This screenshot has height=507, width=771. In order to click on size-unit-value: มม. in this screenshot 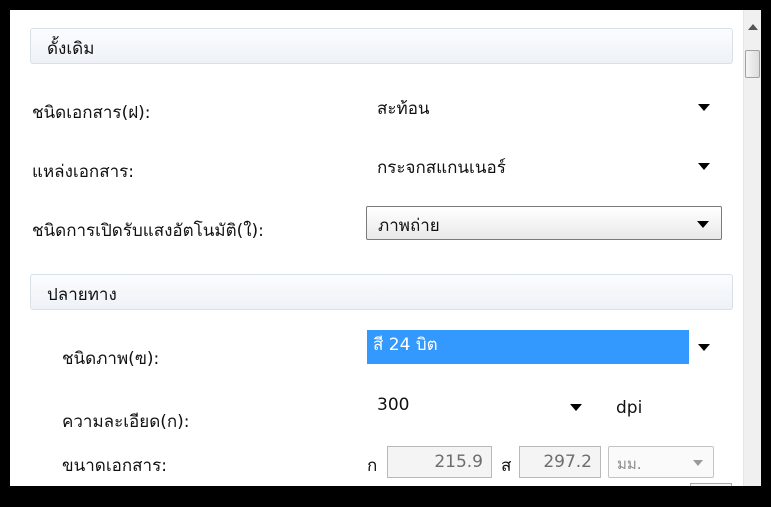, I will do `click(629, 464)`.